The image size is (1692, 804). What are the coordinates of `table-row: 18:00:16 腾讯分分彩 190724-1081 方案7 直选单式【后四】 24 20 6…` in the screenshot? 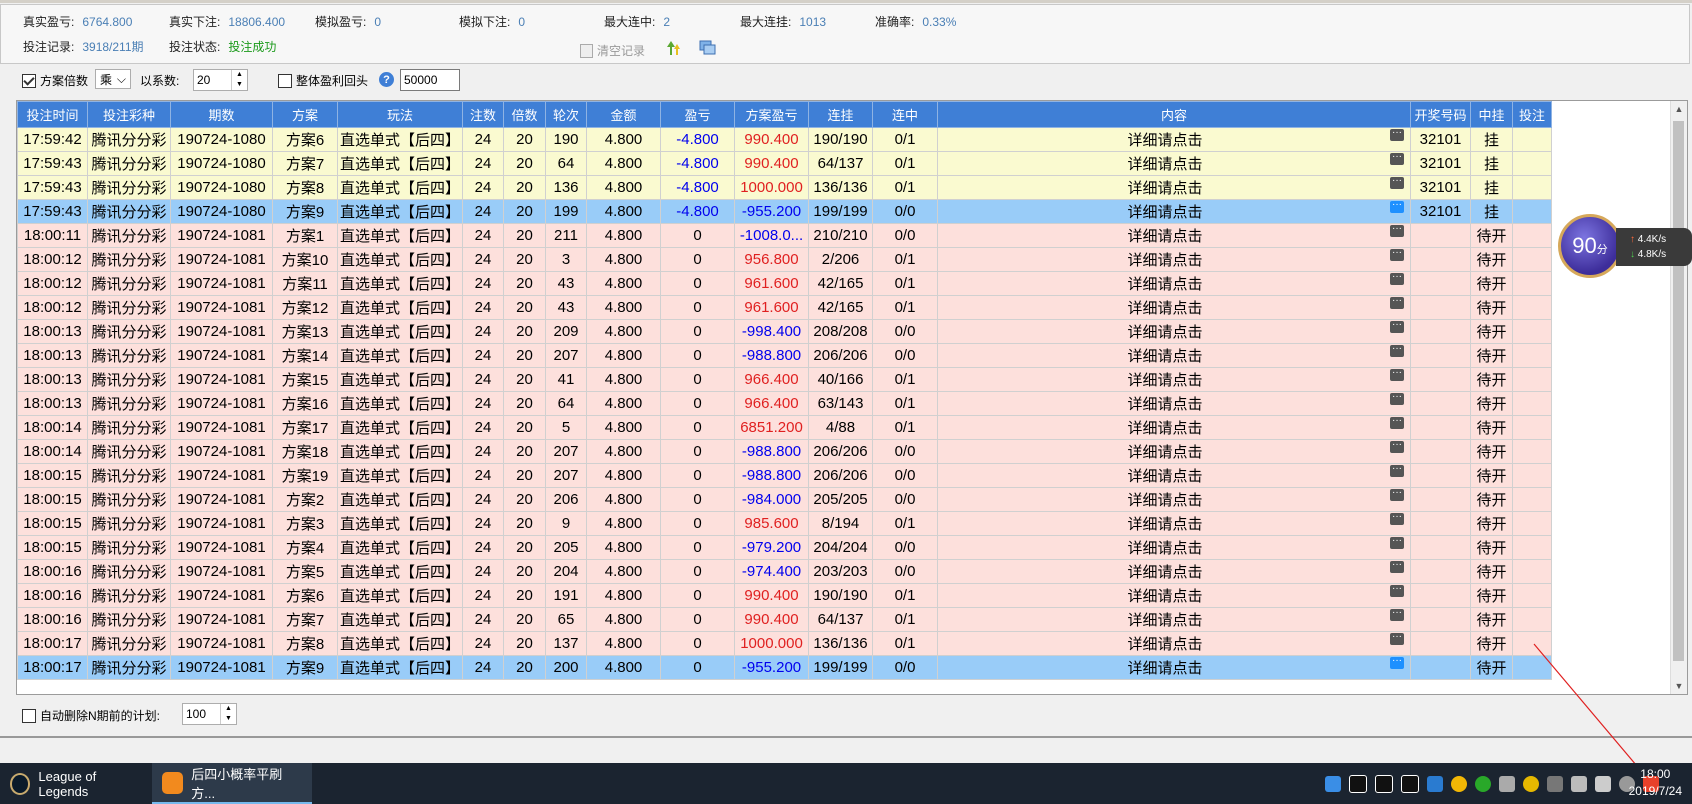 It's located at (785, 619).